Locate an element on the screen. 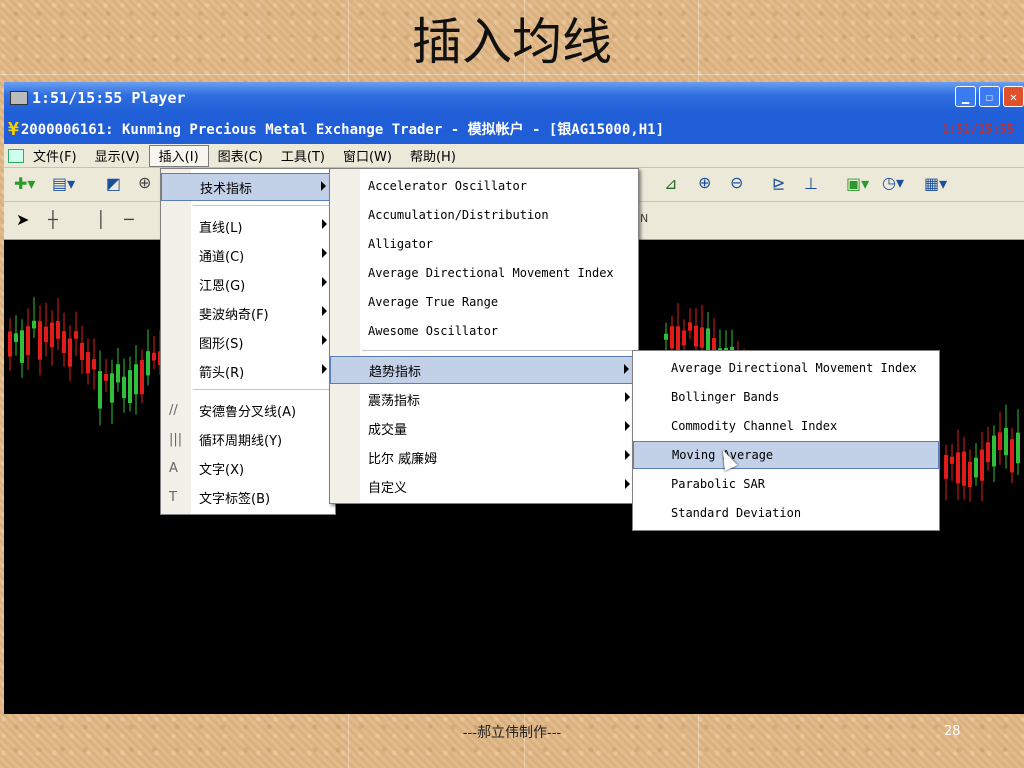 The height and width of the screenshot is (768, 1024). menu-item-bollinger-bands: Bollinger Bands is located at coordinates (786, 397).